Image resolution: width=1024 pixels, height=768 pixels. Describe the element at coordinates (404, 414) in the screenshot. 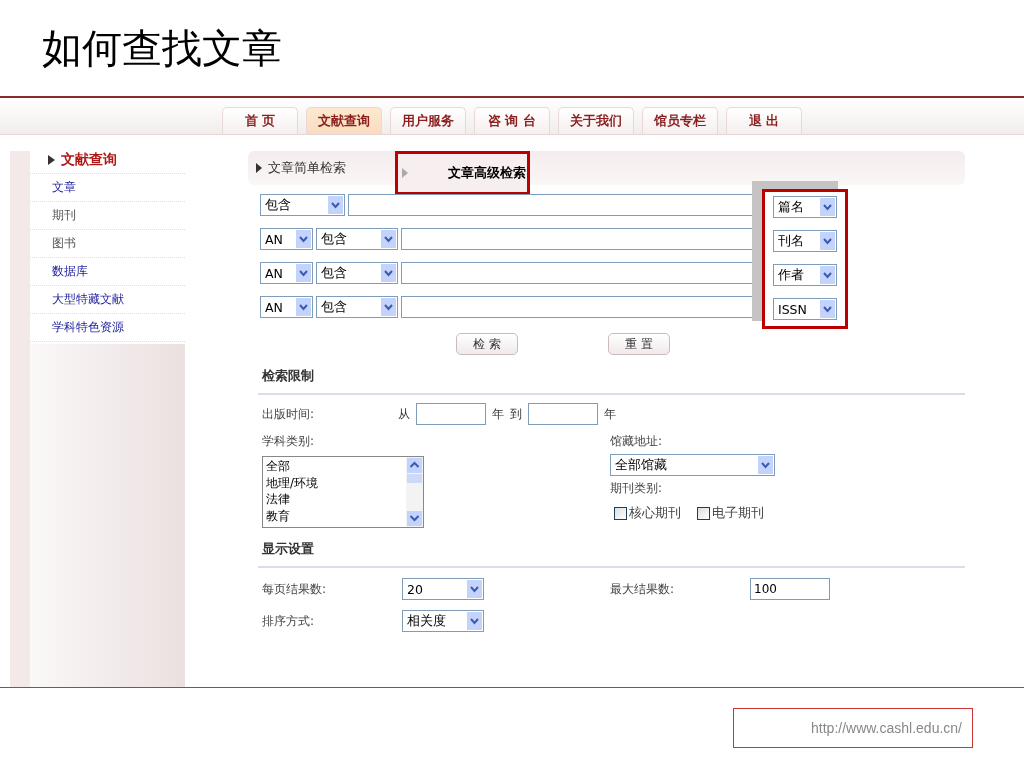

I see `from-label: 从` at that location.